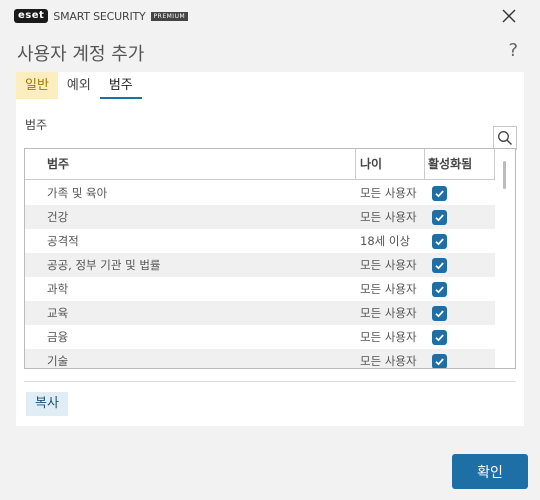  What do you see at coordinates (36, 125) in the screenshot?
I see `section-label: 범주` at bounding box center [36, 125].